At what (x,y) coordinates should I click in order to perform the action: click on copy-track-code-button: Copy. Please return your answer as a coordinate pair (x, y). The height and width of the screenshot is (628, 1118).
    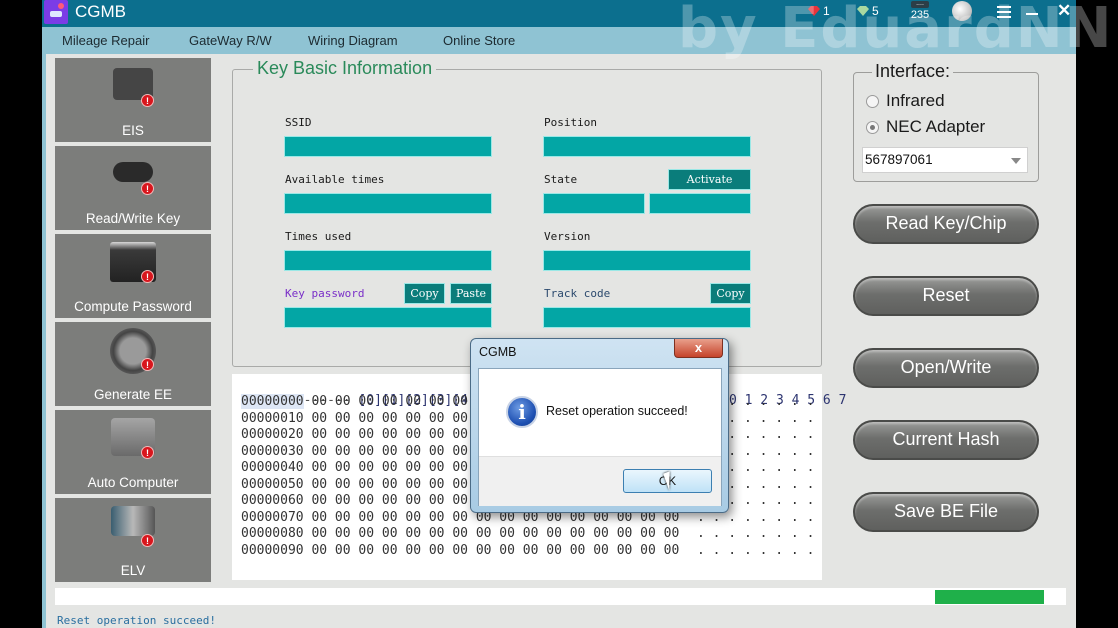
    Looking at the image, I should click on (730, 293).